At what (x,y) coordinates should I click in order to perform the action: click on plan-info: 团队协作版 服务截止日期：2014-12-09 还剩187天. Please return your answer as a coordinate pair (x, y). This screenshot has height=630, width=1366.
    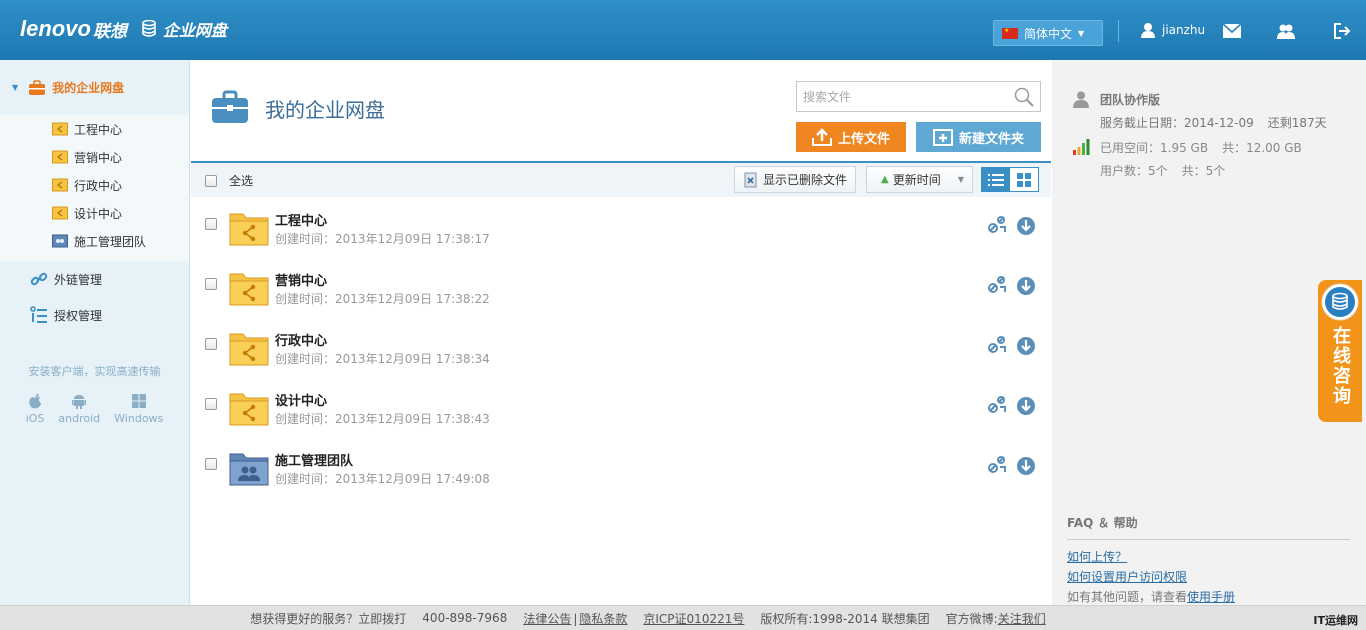
    Looking at the image, I should click on (1206, 110).